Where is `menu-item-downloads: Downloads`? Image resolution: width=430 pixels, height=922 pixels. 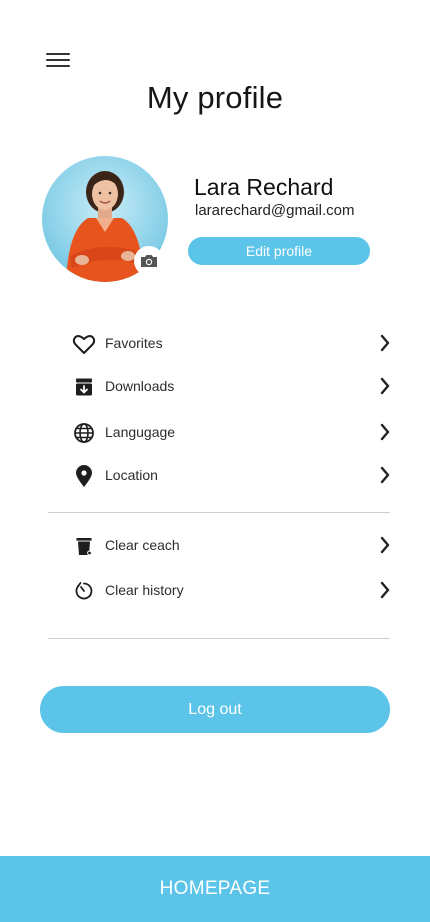 menu-item-downloads: Downloads is located at coordinates (232, 387).